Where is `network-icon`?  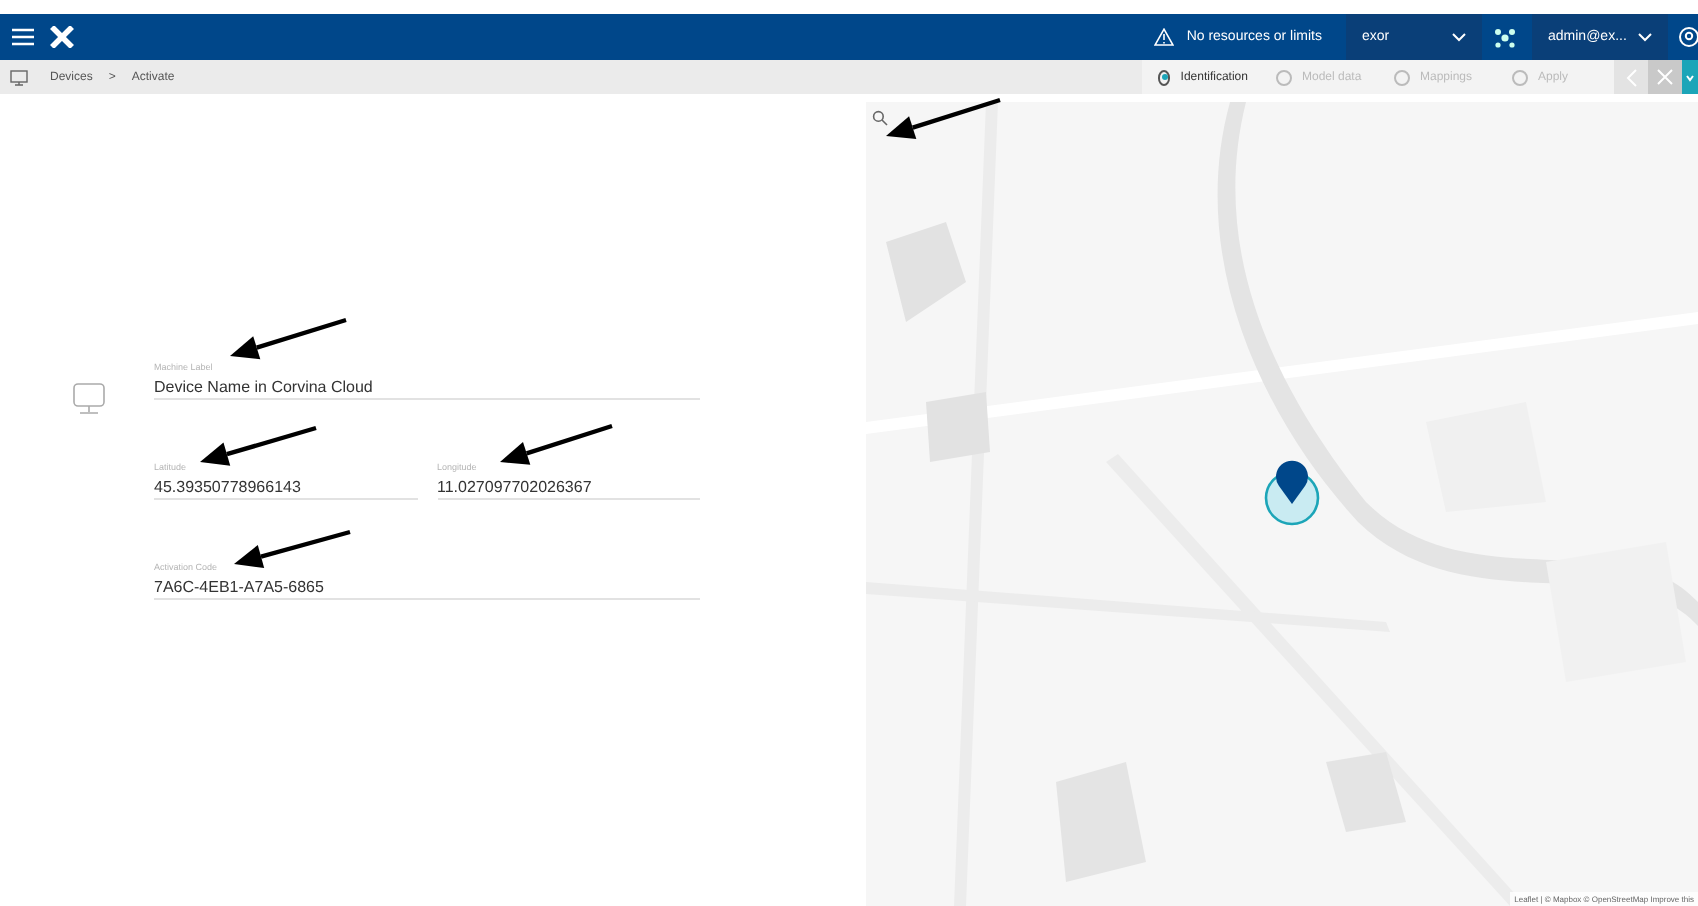
network-icon is located at coordinates (1505, 37).